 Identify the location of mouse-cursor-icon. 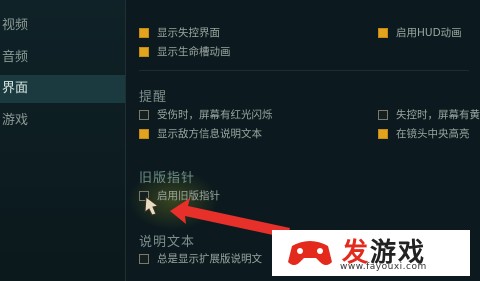
(152, 206).